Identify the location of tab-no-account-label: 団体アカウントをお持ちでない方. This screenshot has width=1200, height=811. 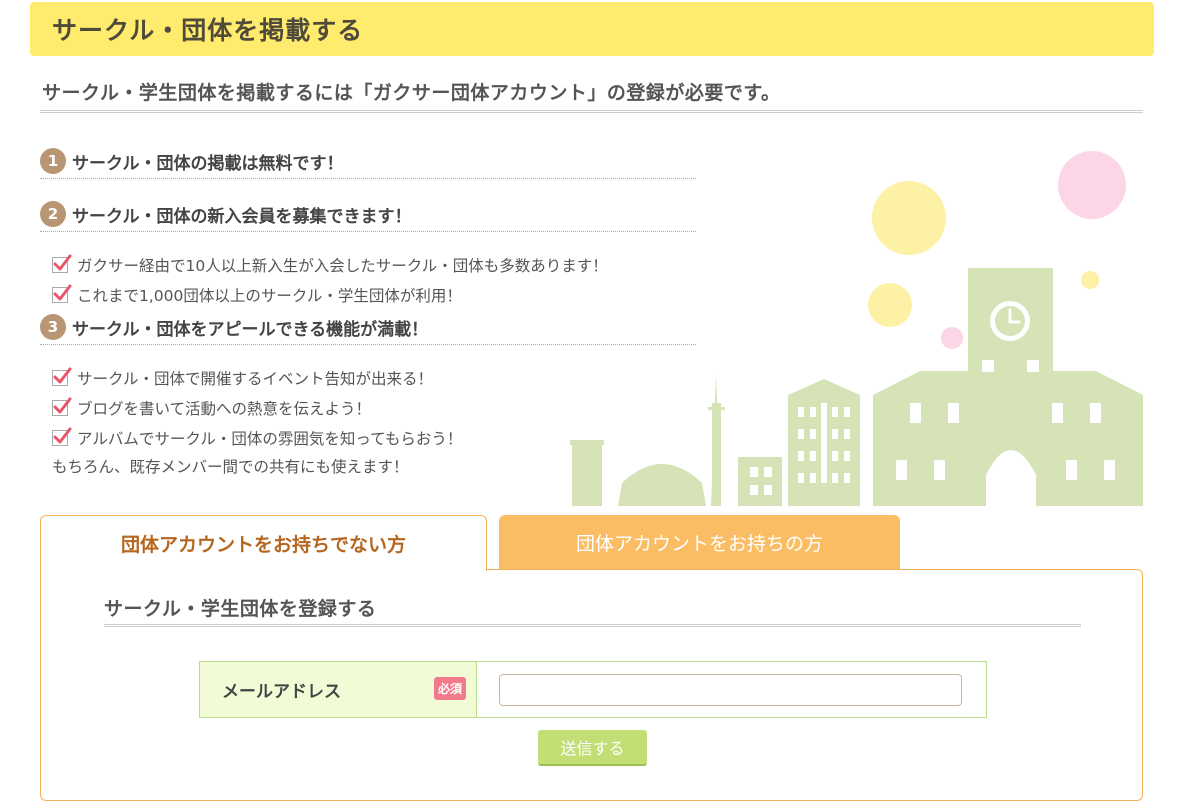
(263, 545).